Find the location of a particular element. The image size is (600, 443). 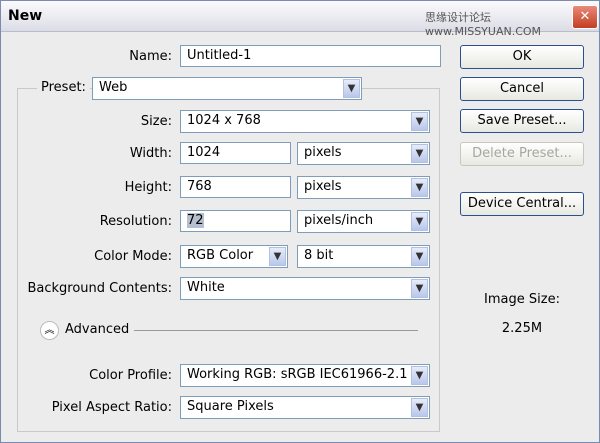

resolution-input: 72 is located at coordinates (235, 221).